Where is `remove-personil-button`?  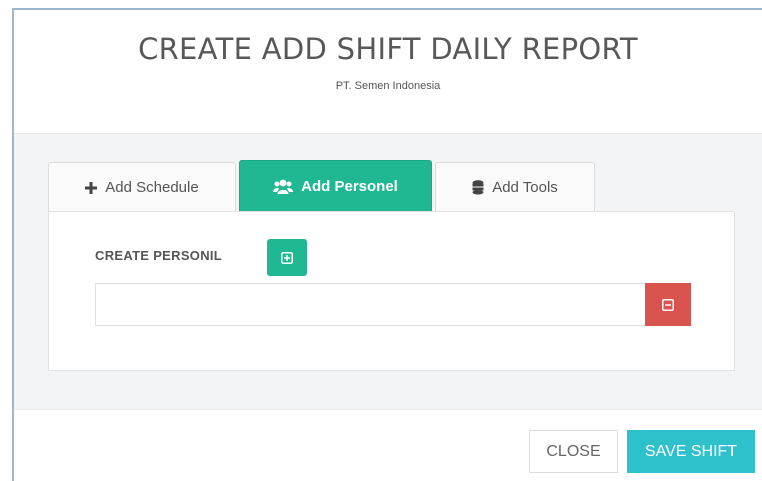 remove-personil-button is located at coordinates (668, 304).